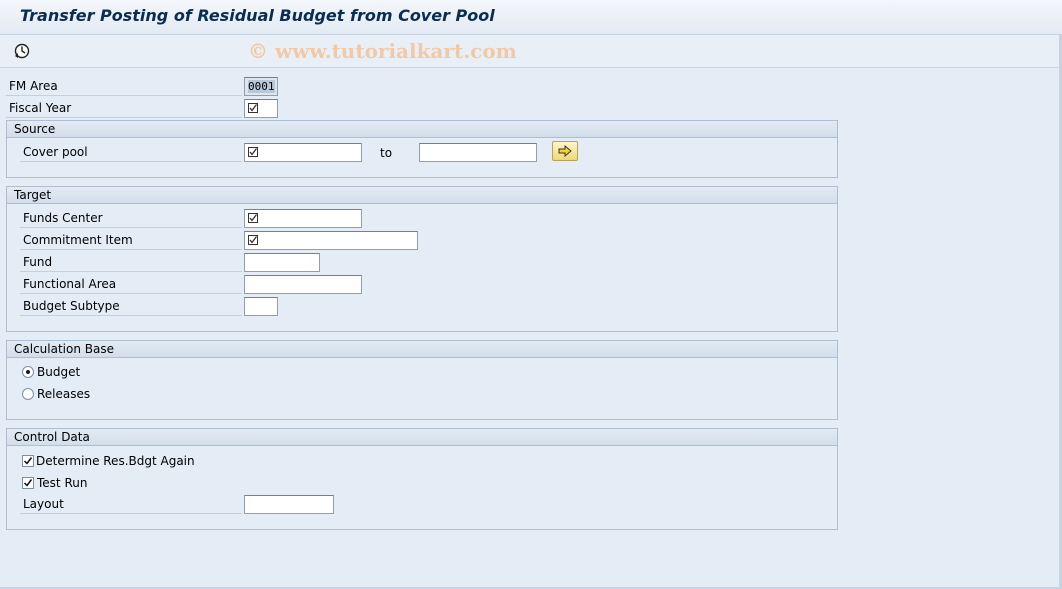 This screenshot has width=1062, height=589. I want to click on commitment-item-label: Commitment Item, so click(131, 240).